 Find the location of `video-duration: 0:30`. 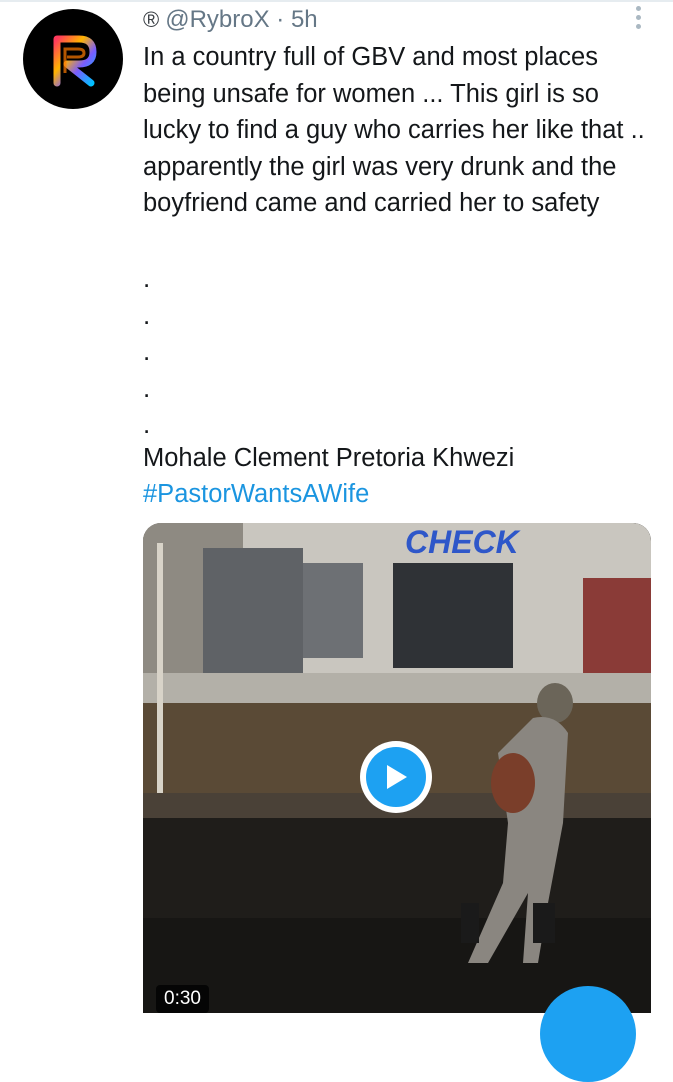

video-duration: 0:30 is located at coordinates (182, 999).